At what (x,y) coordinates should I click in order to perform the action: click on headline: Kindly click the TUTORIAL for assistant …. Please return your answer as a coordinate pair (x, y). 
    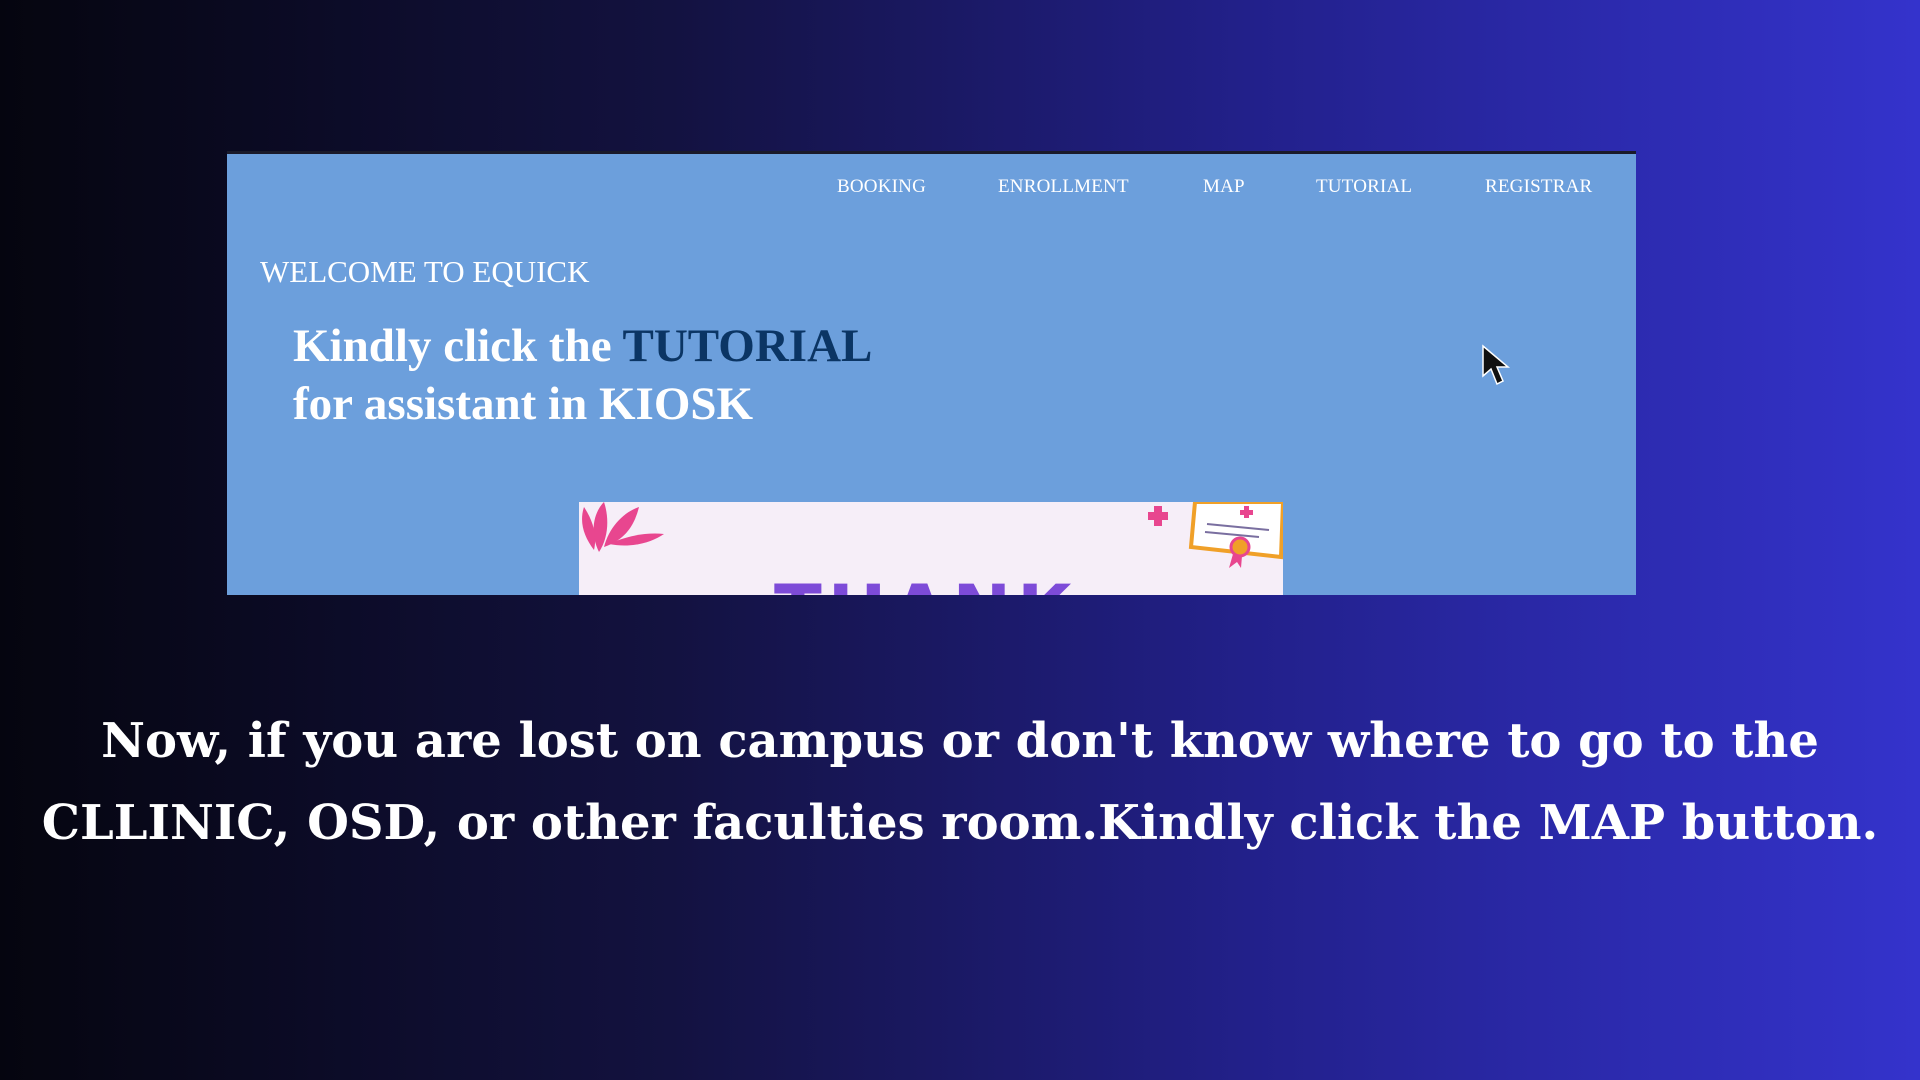
    Looking at the image, I should click on (582, 375).